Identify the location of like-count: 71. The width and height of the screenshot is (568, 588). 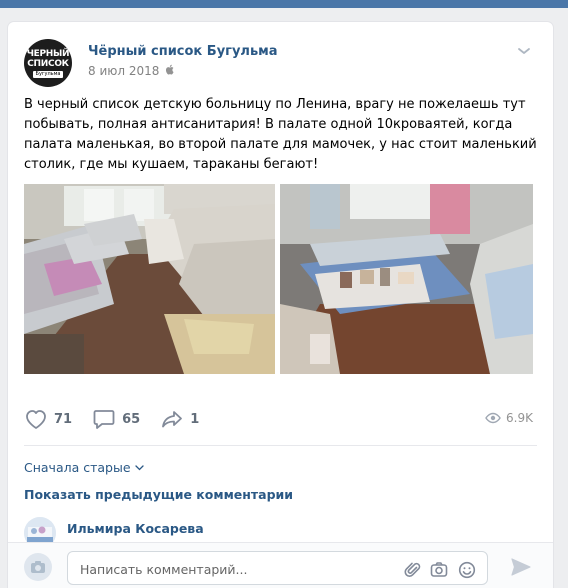
(63, 419).